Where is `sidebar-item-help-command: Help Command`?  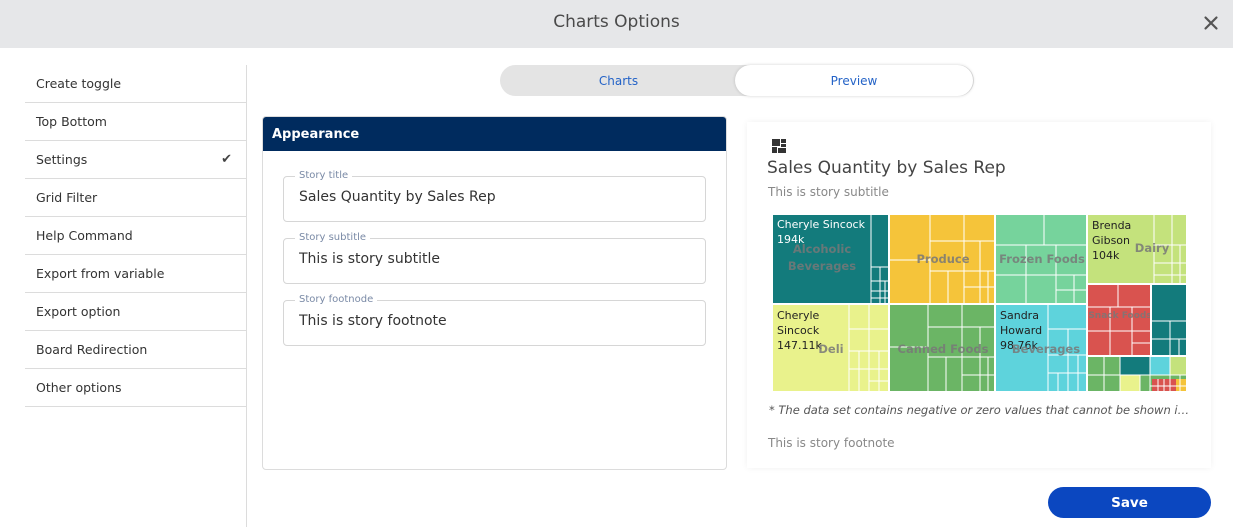
sidebar-item-help-command: Help Command is located at coordinates (135, 236).